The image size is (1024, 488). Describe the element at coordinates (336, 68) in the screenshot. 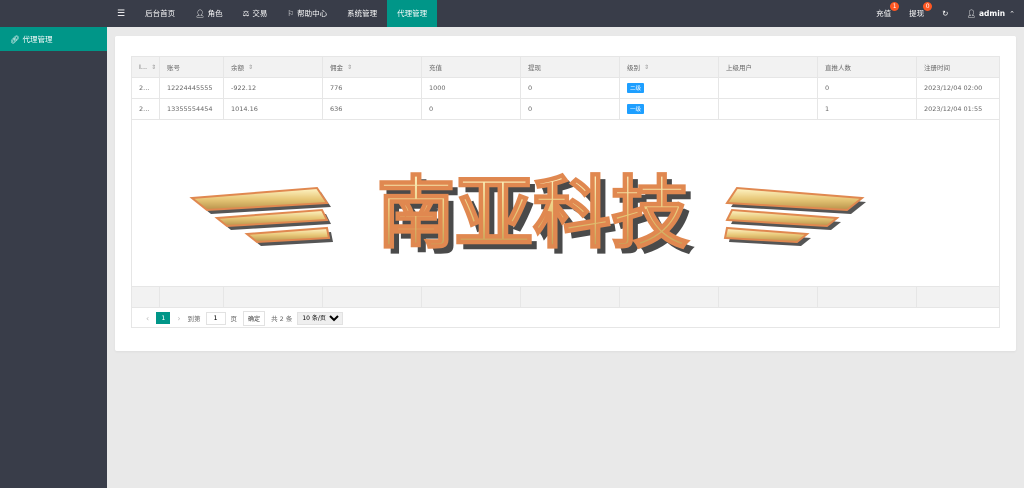

I see `header-label: 佣金` at that location.